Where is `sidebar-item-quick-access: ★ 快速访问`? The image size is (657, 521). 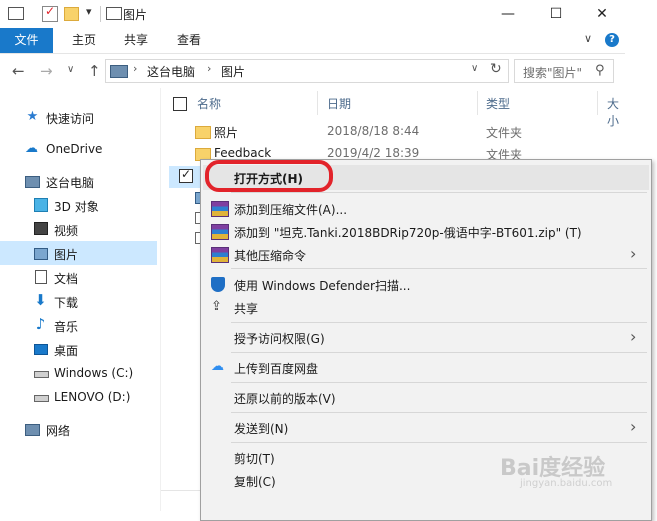 sidebar-item-quick-access: ★ 快速访问 is located at coordinates (78, 117).